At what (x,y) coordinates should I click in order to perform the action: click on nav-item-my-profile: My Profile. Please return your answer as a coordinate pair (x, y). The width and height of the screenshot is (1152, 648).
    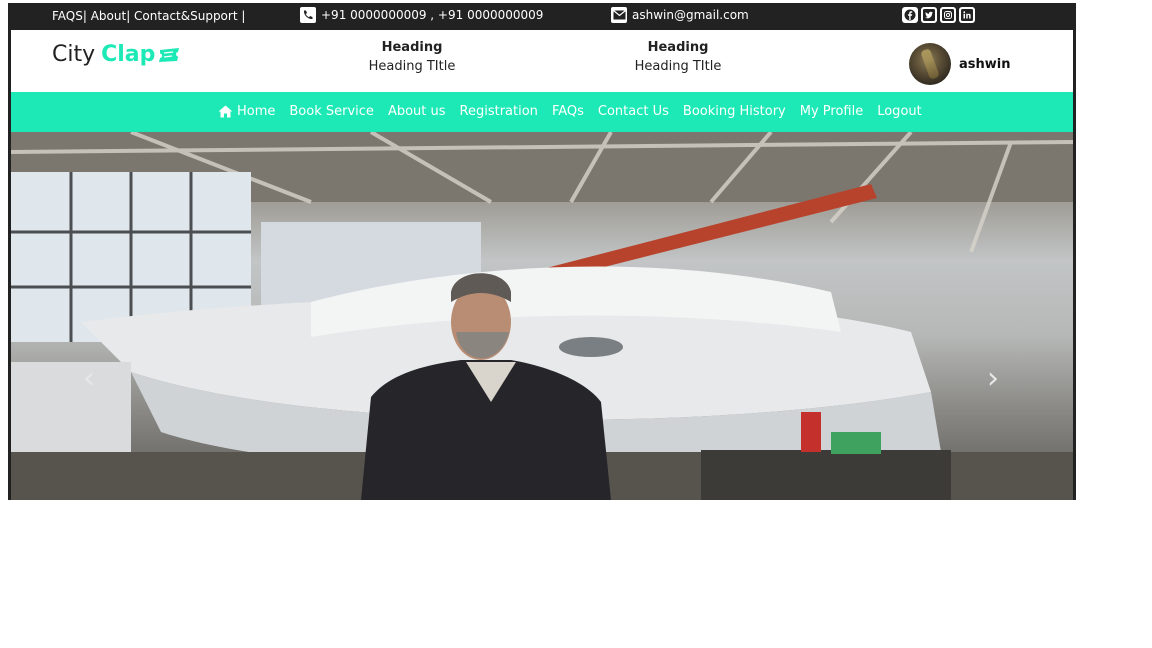
    Looking at the image, I should click on (831, 111).